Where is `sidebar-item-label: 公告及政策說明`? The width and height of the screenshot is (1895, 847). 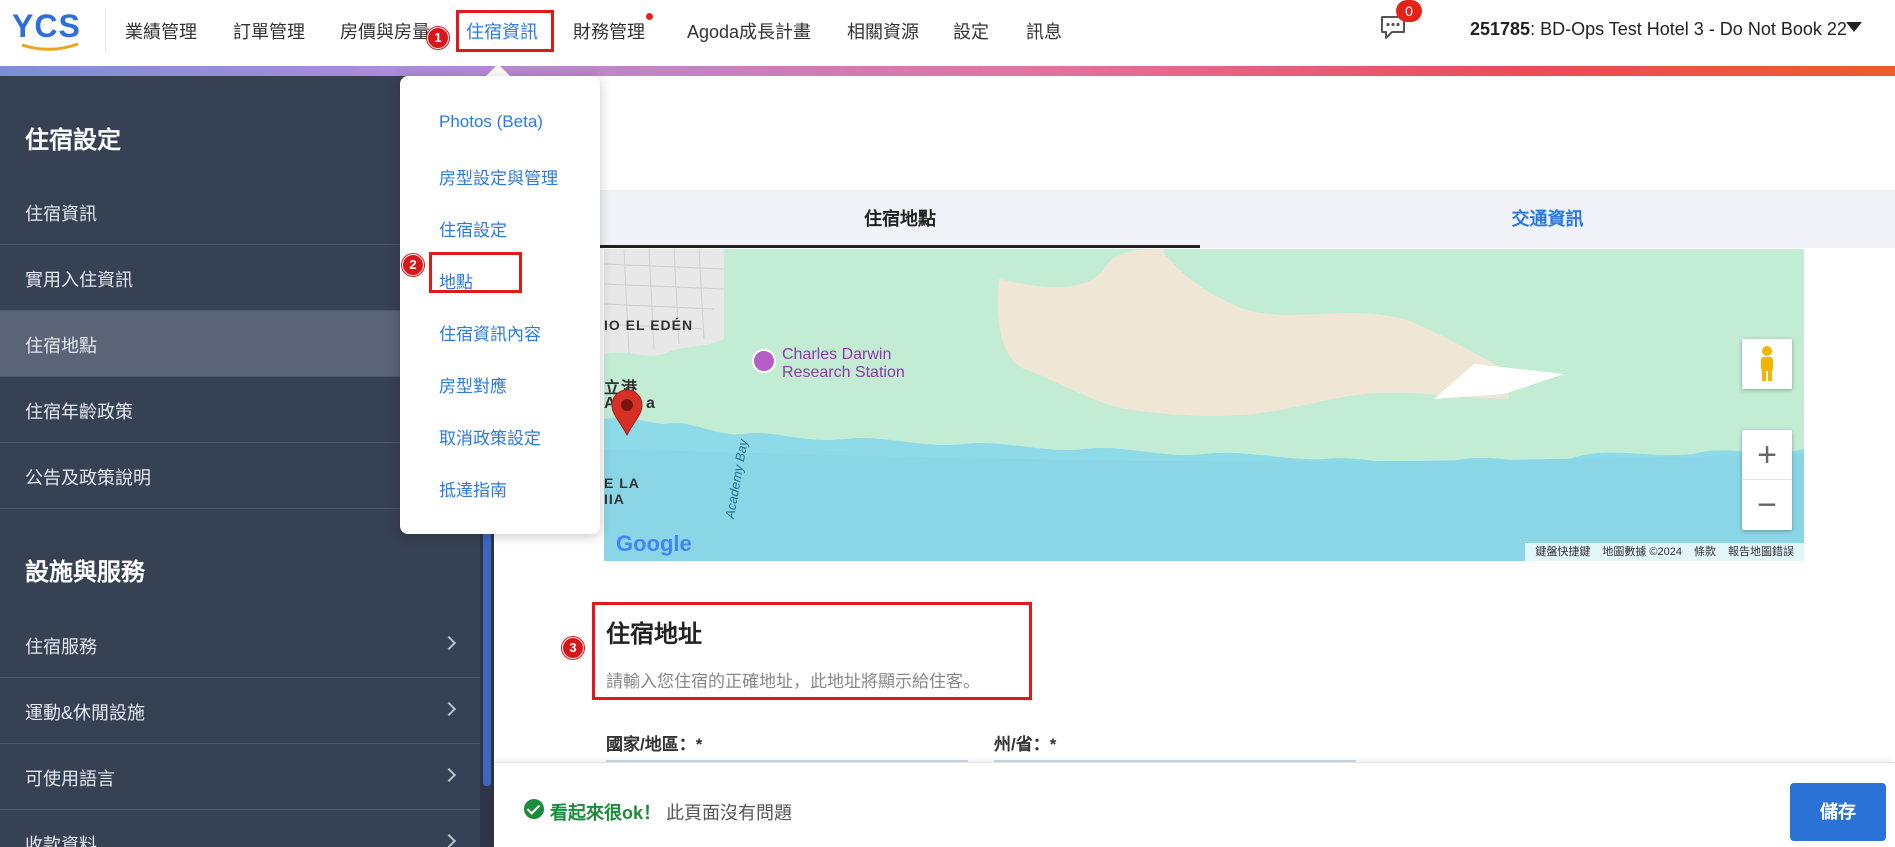 sidebar-item-label: 公告及政策說明 is located at coordinates (88, 478).